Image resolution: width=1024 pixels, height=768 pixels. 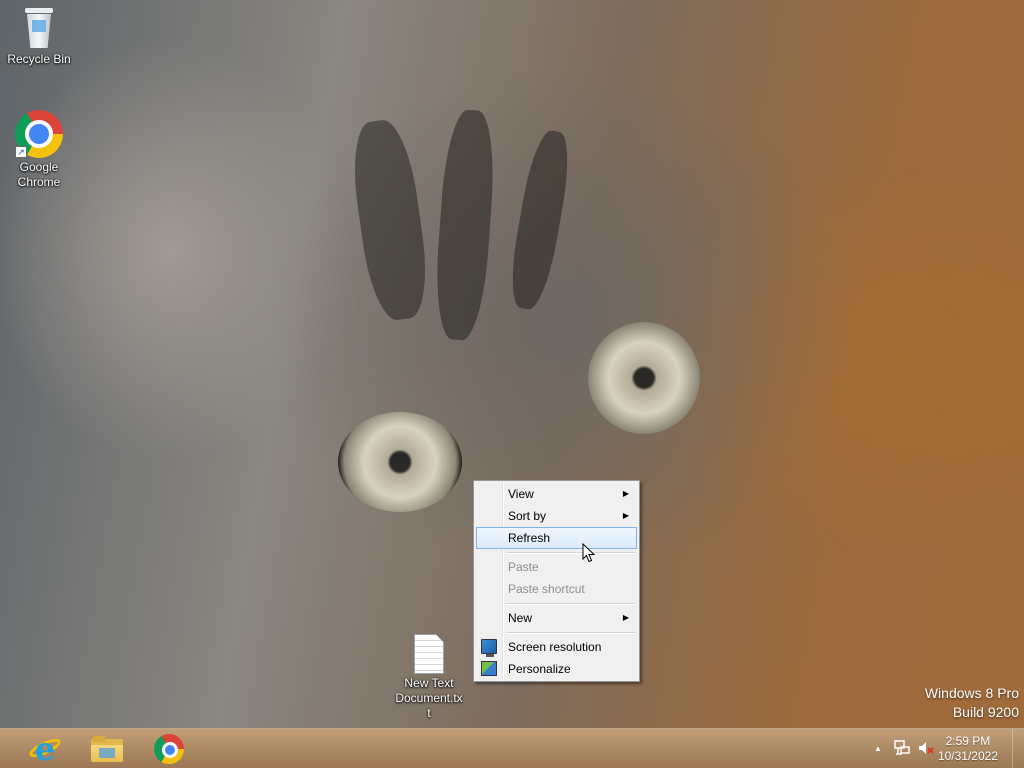 What do you see at coordinates (39, 174) in the screenshot?
I see `desktop-icon-label: Google Chrome` at bounding box center [39, 174].